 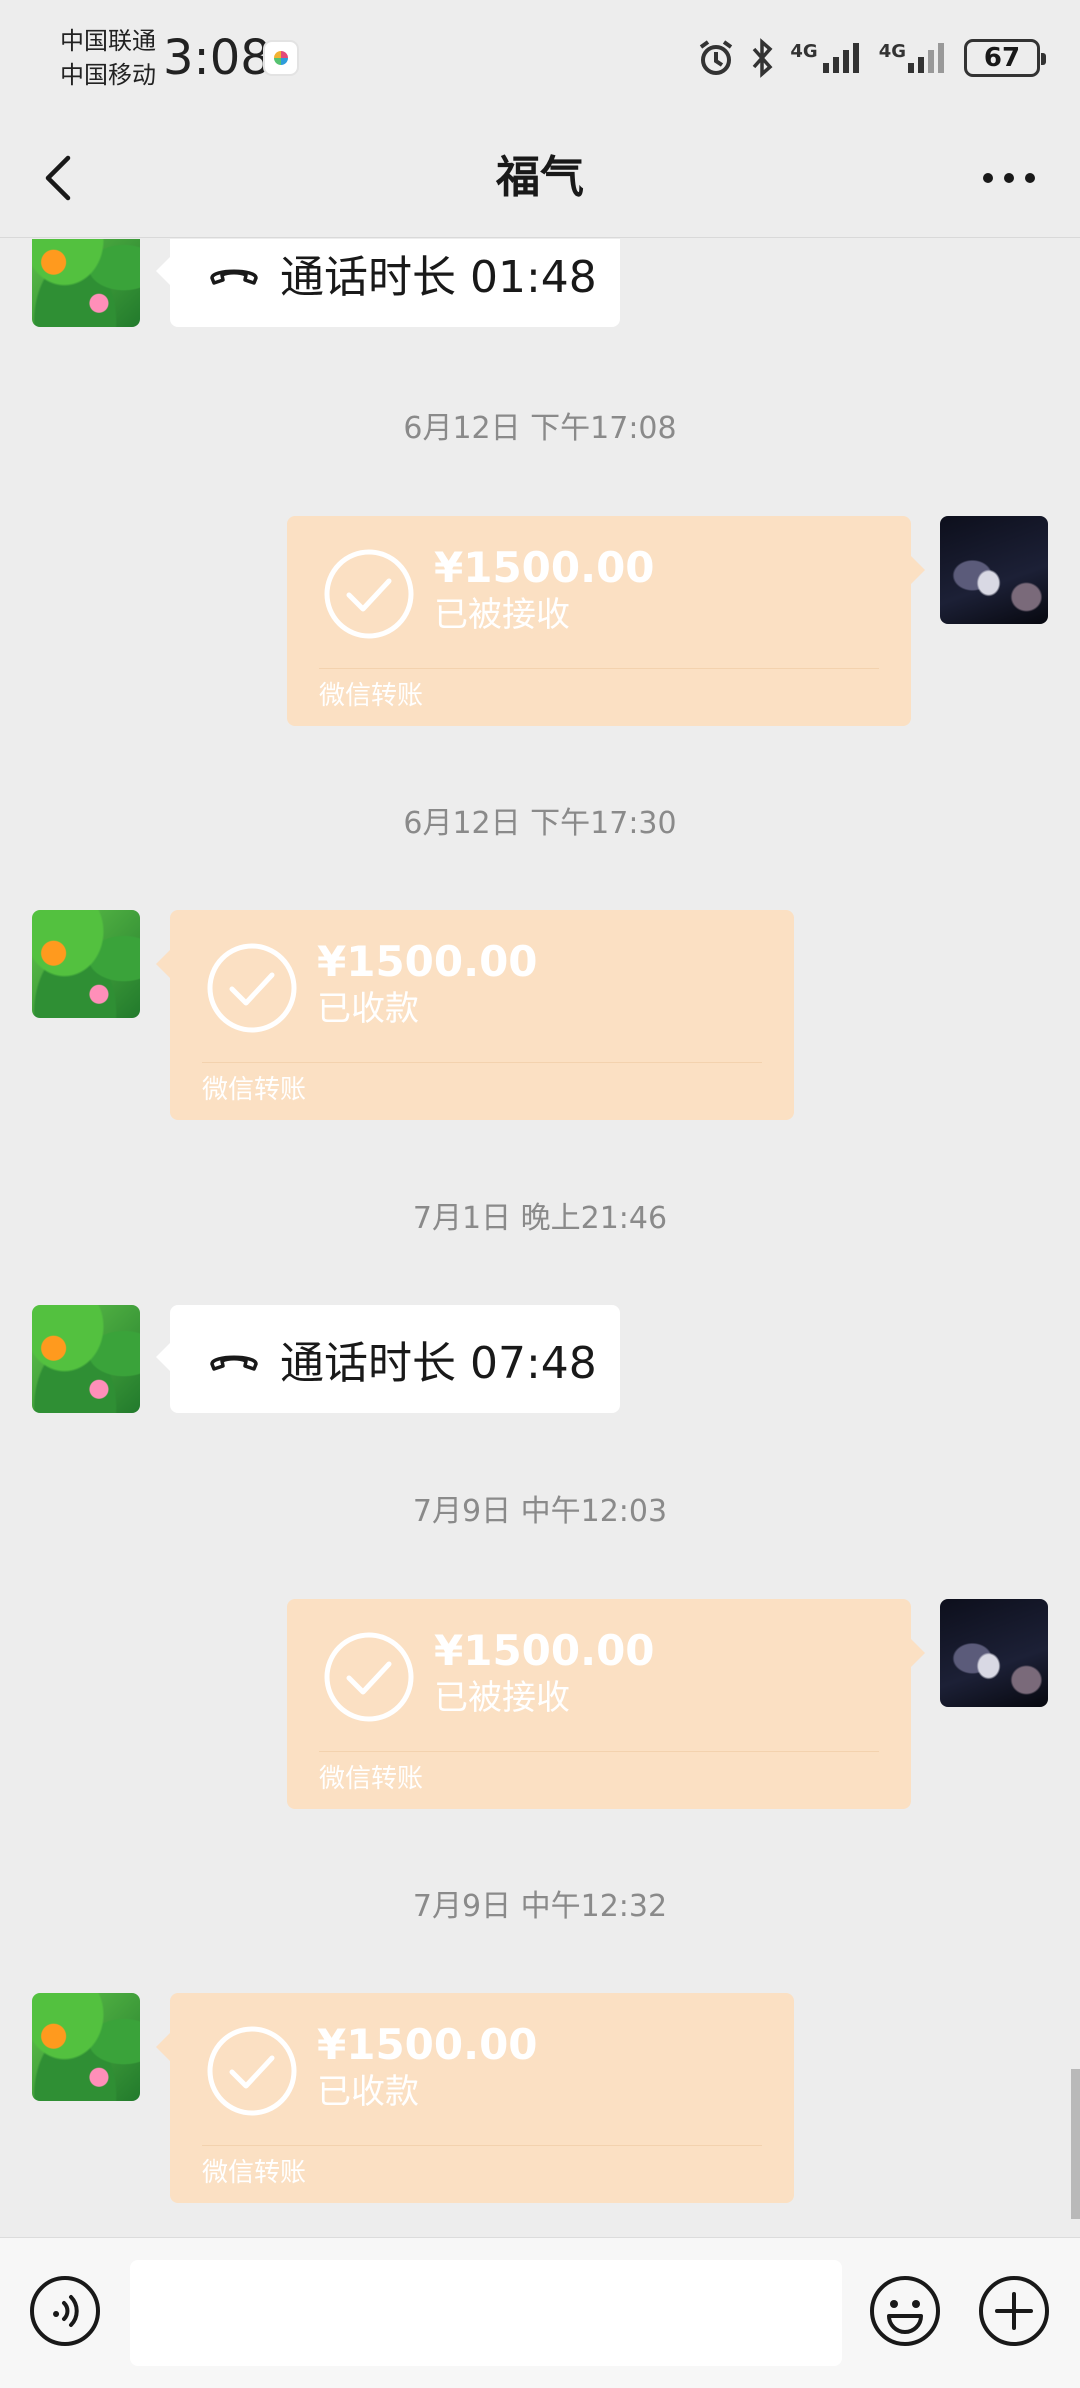 I want to click on bluetooth-icon, so click(x=763, y=58).